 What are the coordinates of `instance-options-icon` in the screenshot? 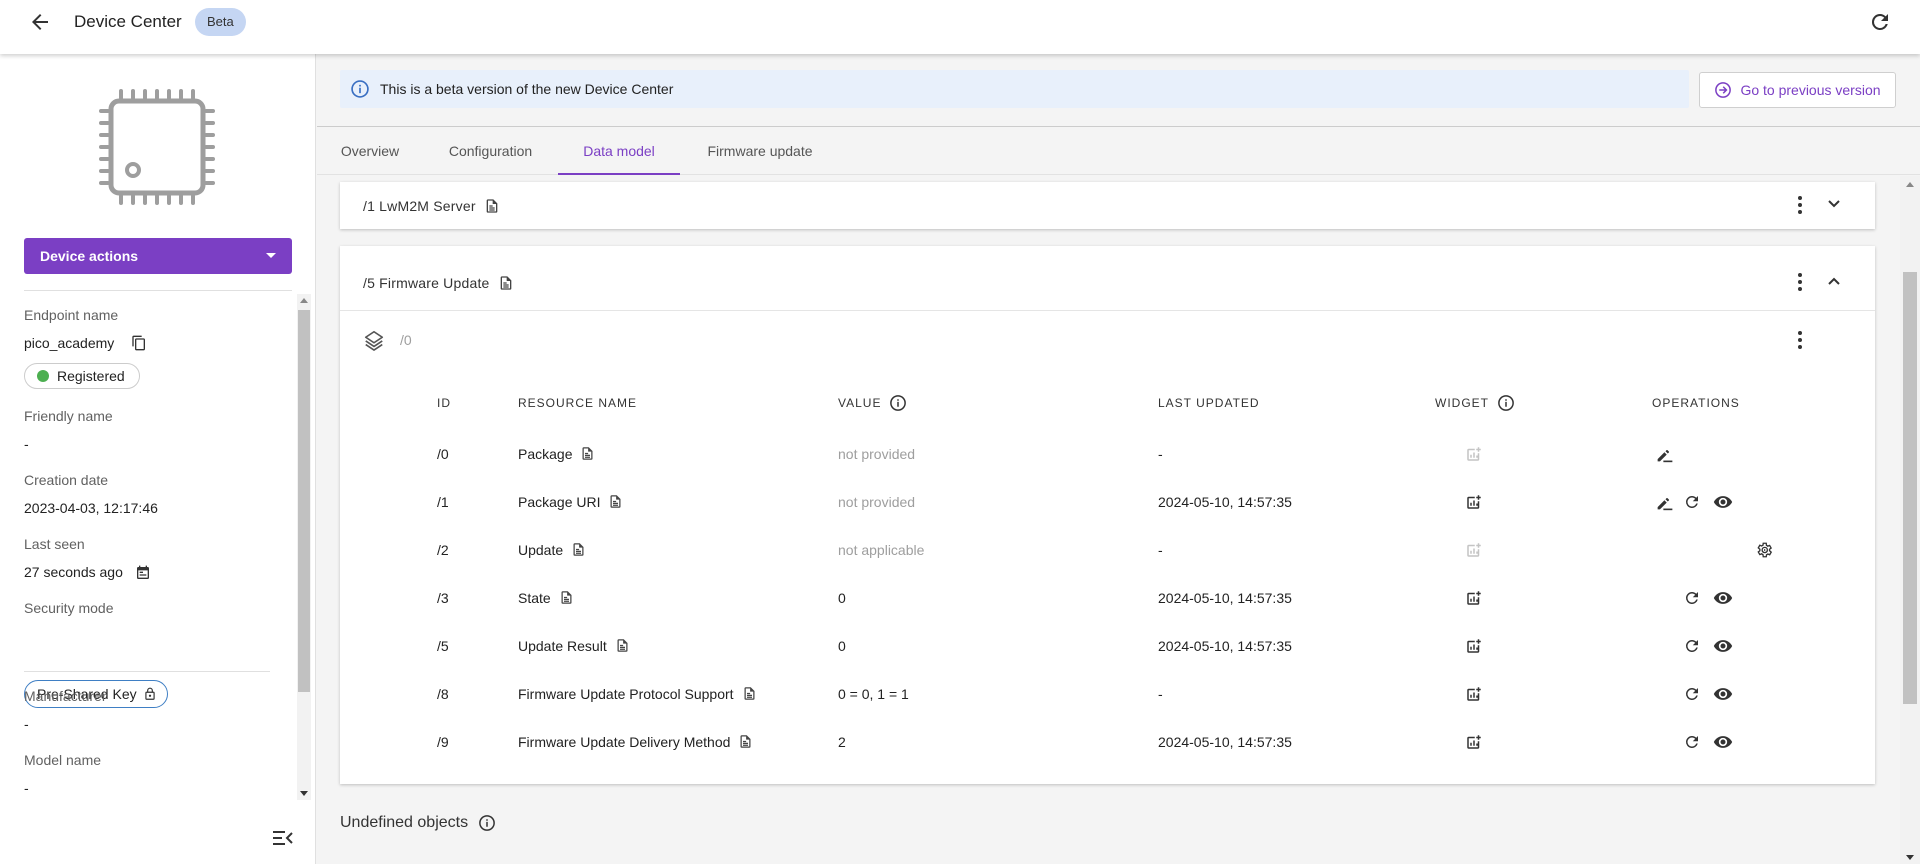 It's located at (1800, 340).